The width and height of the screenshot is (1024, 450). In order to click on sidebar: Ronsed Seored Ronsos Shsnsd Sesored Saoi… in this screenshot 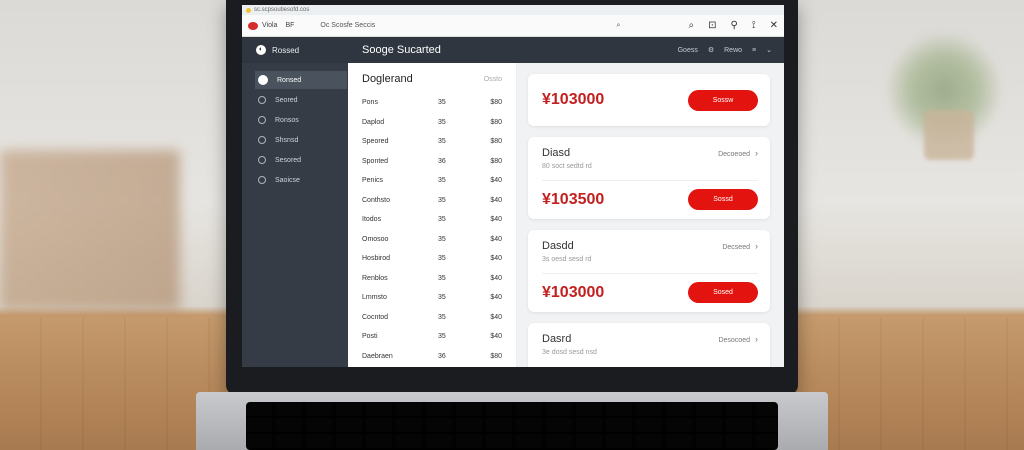, I will do `click(295, 215)`.